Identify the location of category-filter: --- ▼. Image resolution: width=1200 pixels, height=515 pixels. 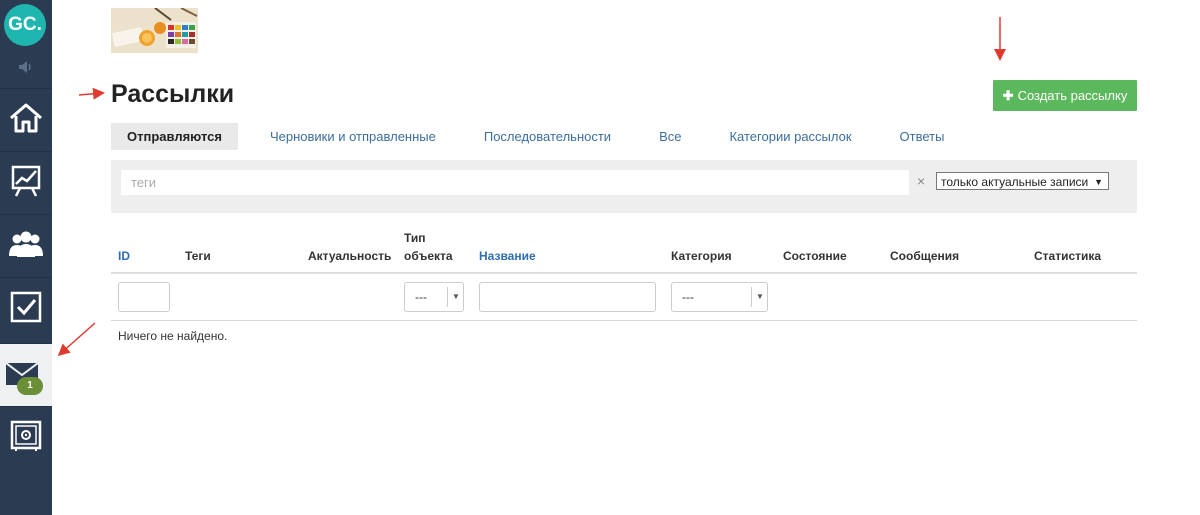
(719, 297).